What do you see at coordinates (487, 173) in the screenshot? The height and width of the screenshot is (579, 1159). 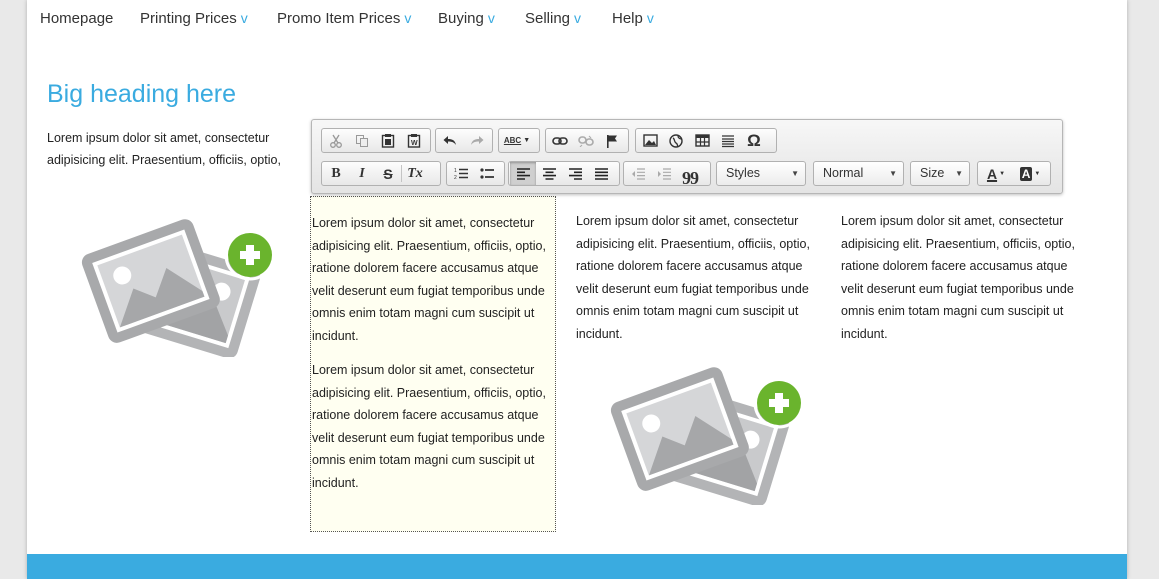 I see `bulleted-list-icon` at bounding box center [487, 173].